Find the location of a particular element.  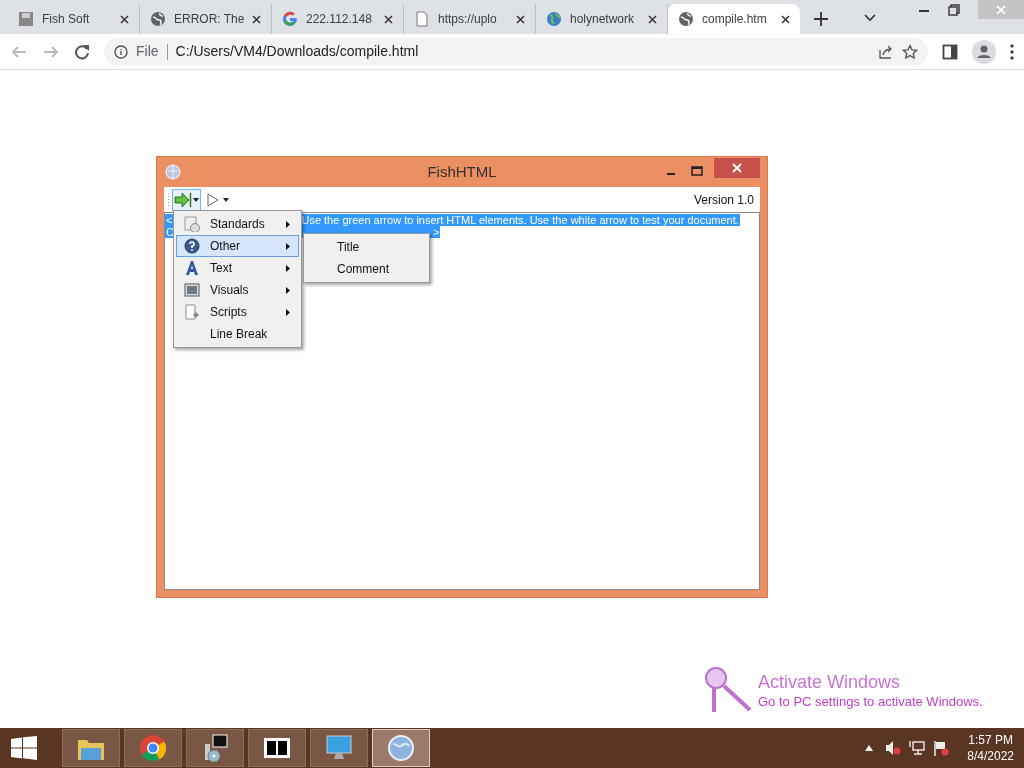

selected-text: < is located at coordinates (169, 220).